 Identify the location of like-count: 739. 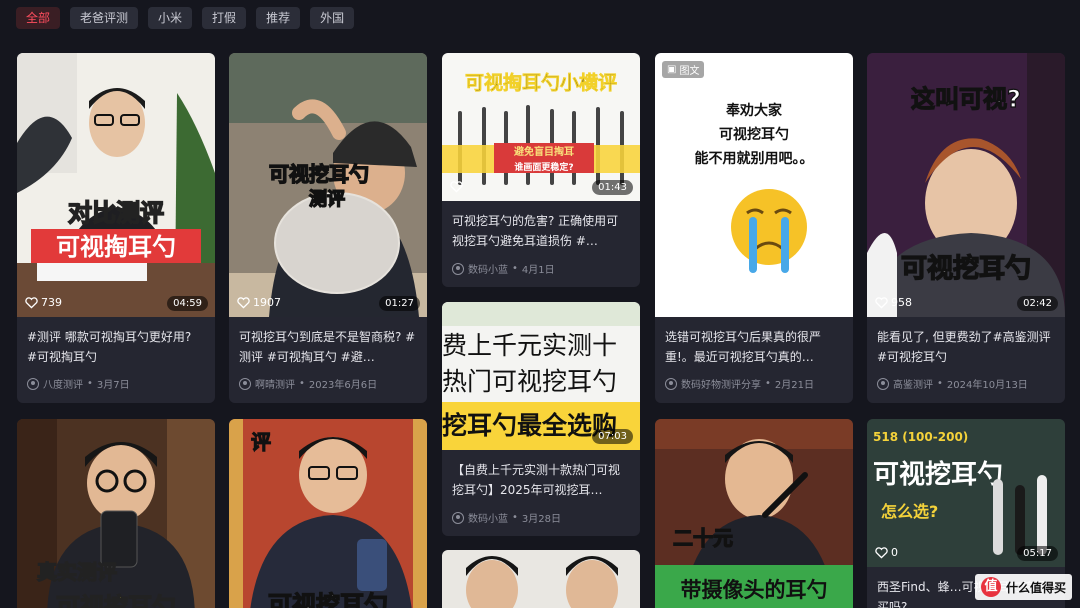
(43, 302).